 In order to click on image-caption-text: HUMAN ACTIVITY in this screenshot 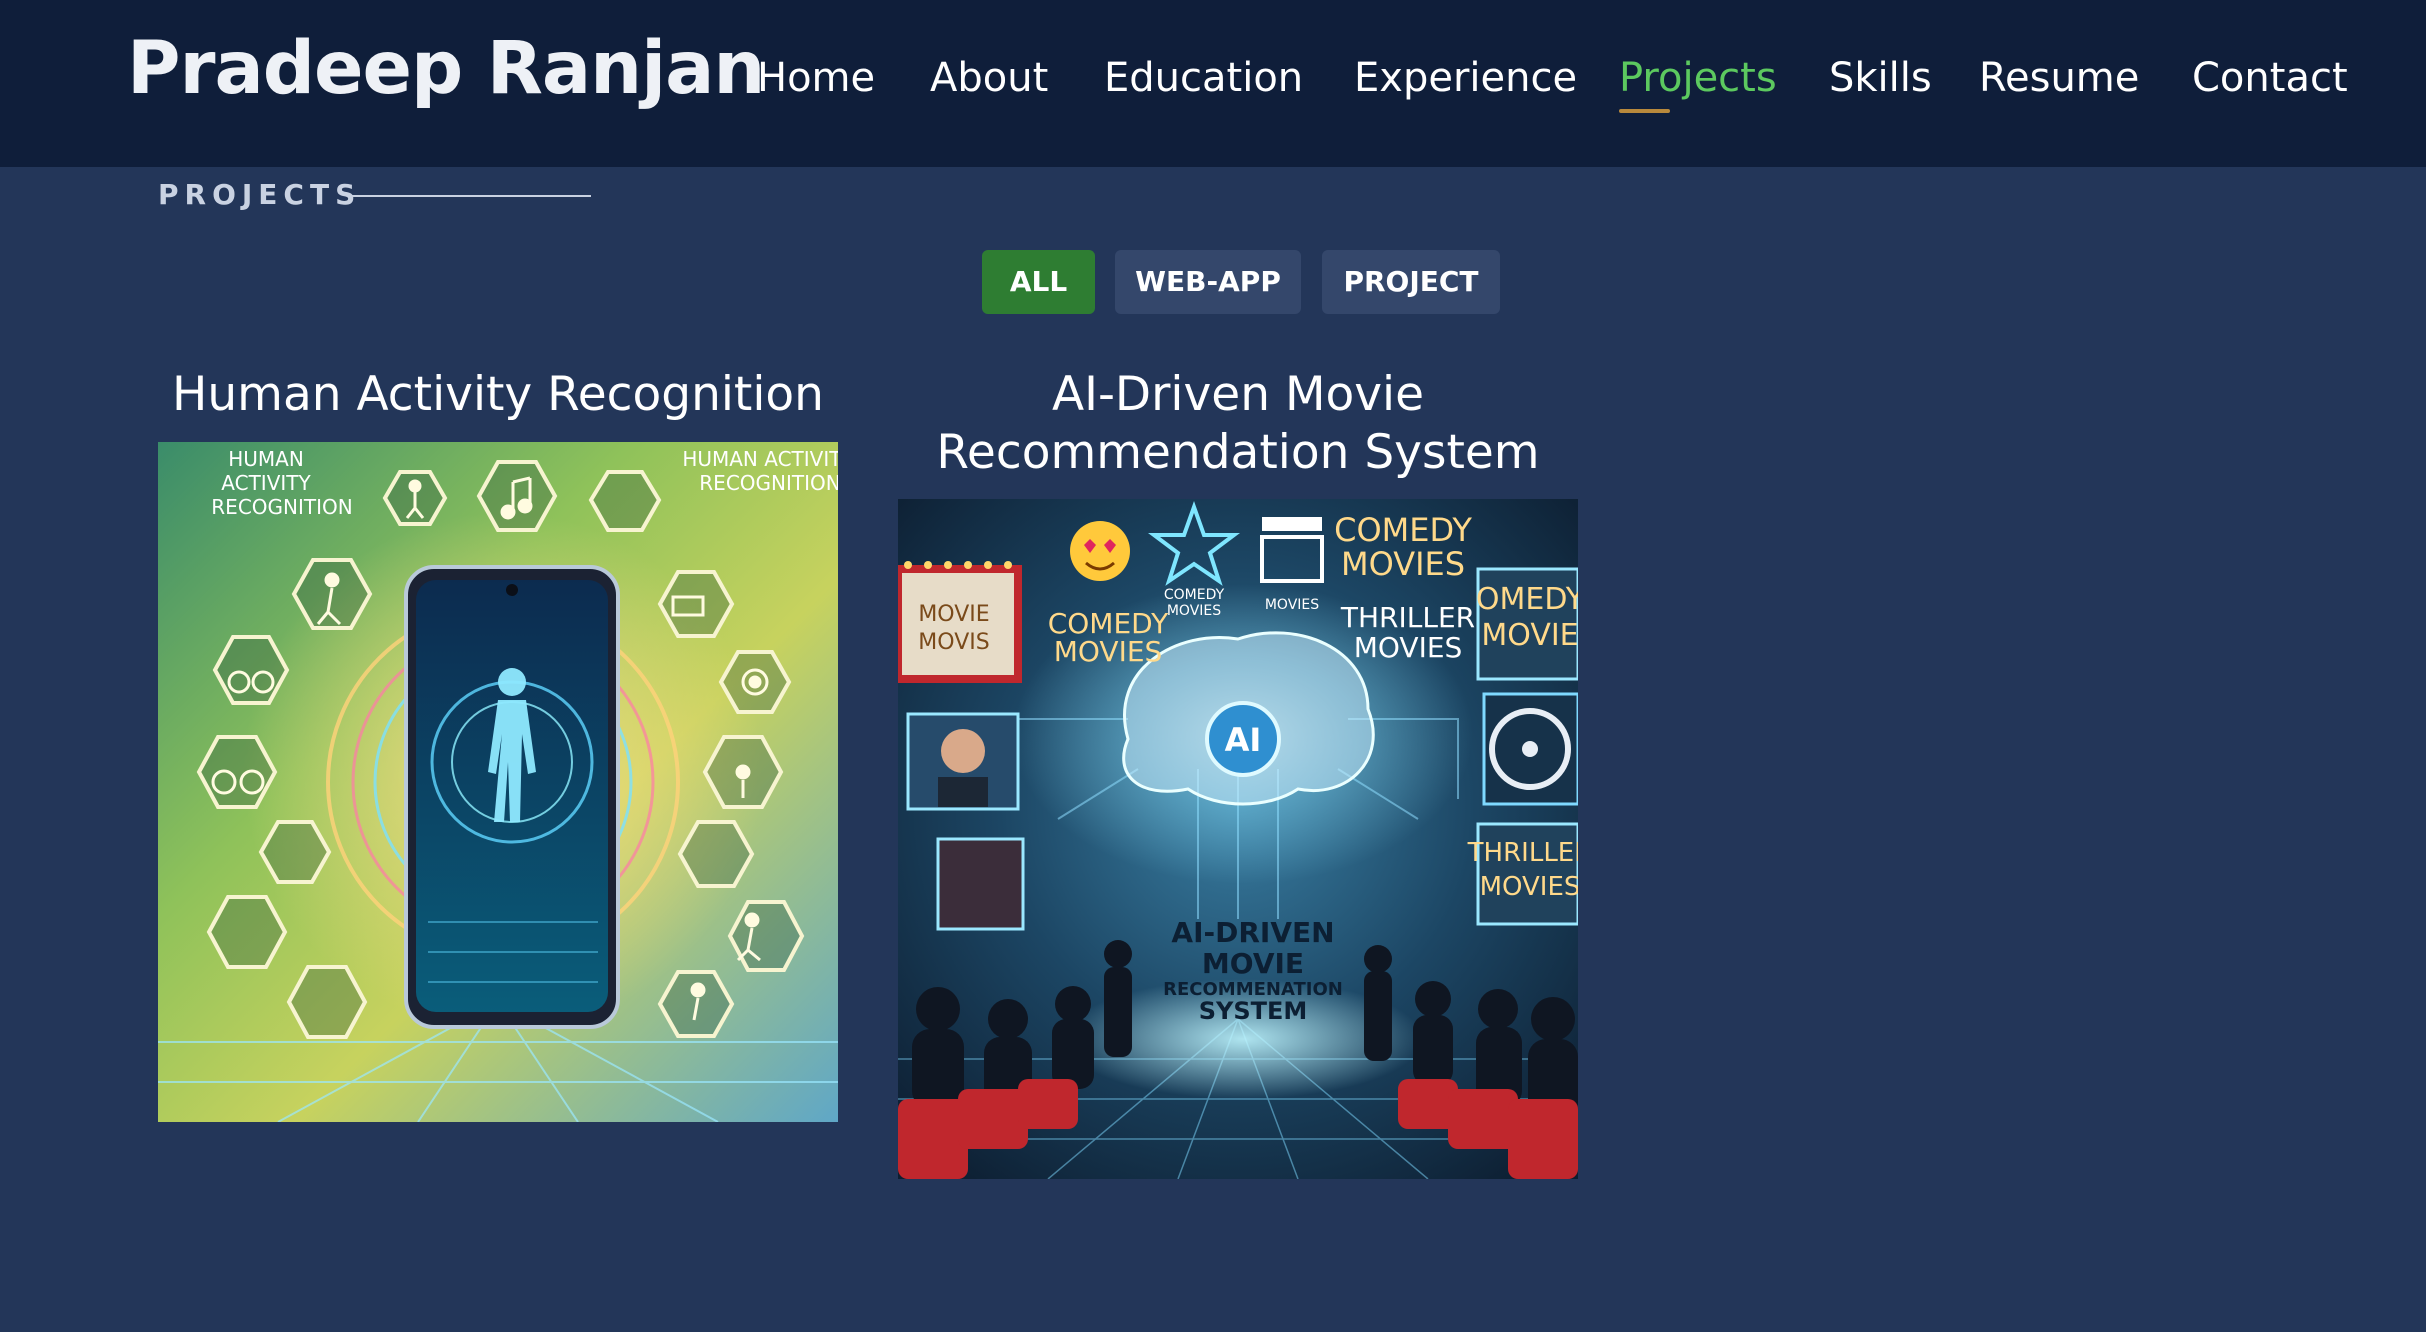, I will do `click(760, 459)`.